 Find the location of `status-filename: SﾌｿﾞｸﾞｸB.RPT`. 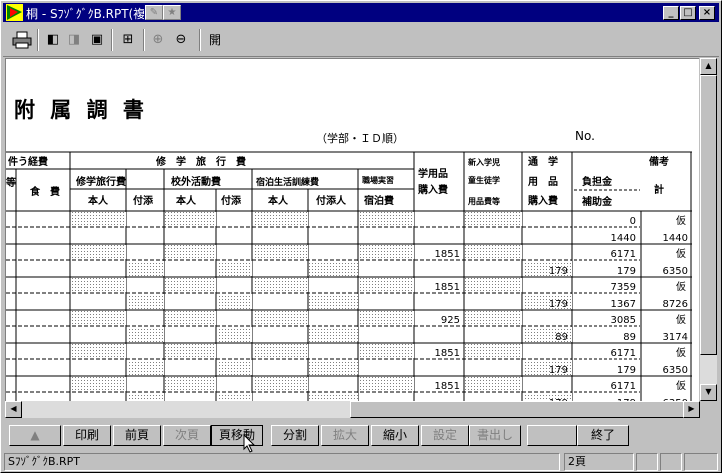

status-filename: SﾌｿﾞｸﾞｸB.RPT is located at coordinates (282, 462).